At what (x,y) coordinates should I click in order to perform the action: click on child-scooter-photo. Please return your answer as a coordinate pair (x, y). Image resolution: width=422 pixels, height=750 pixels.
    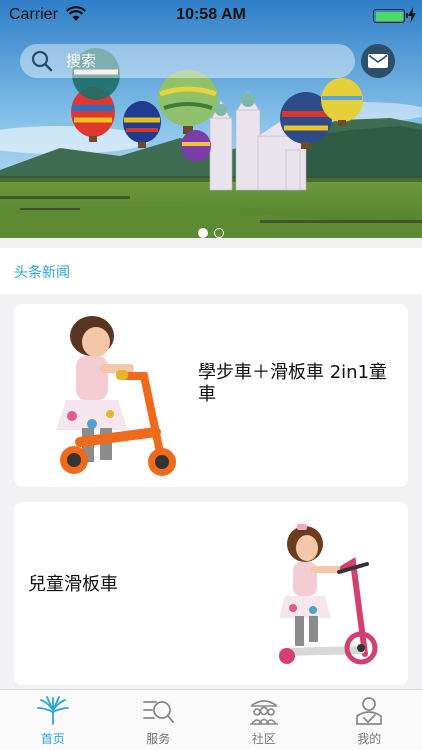
    Looking at the image, I should click on (328, 594).